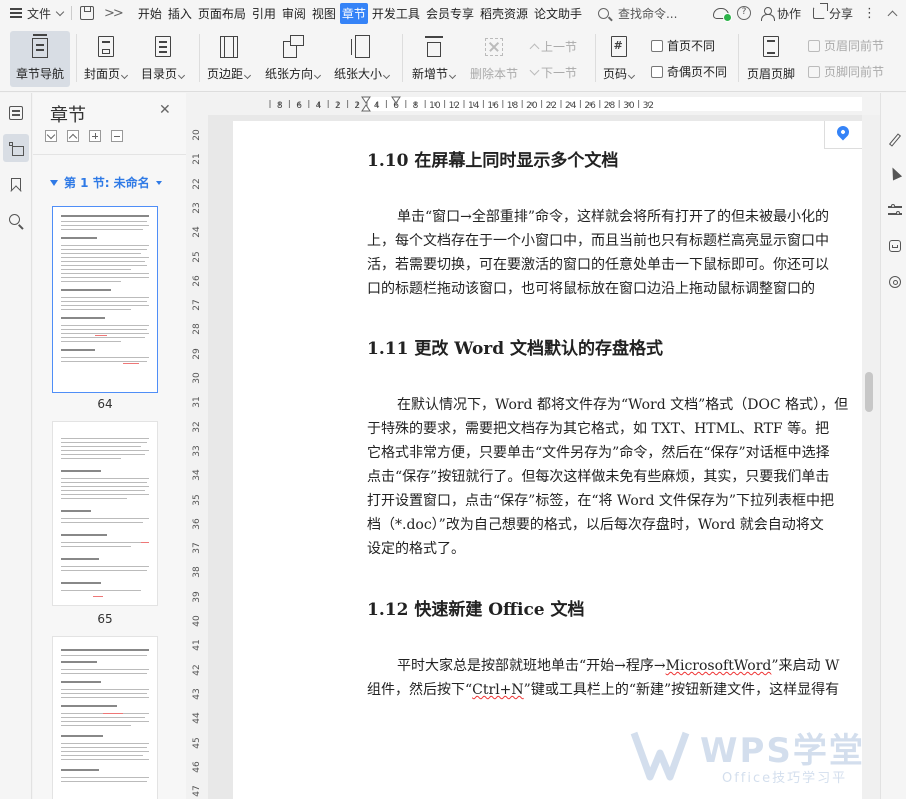 Image resolution: width=906 pixels, height=799 pixels. What do you see at coordinates (197, 718) in the screenshot?
I see `vertical-ruler-label: 44` at bounding box center [197, 718].